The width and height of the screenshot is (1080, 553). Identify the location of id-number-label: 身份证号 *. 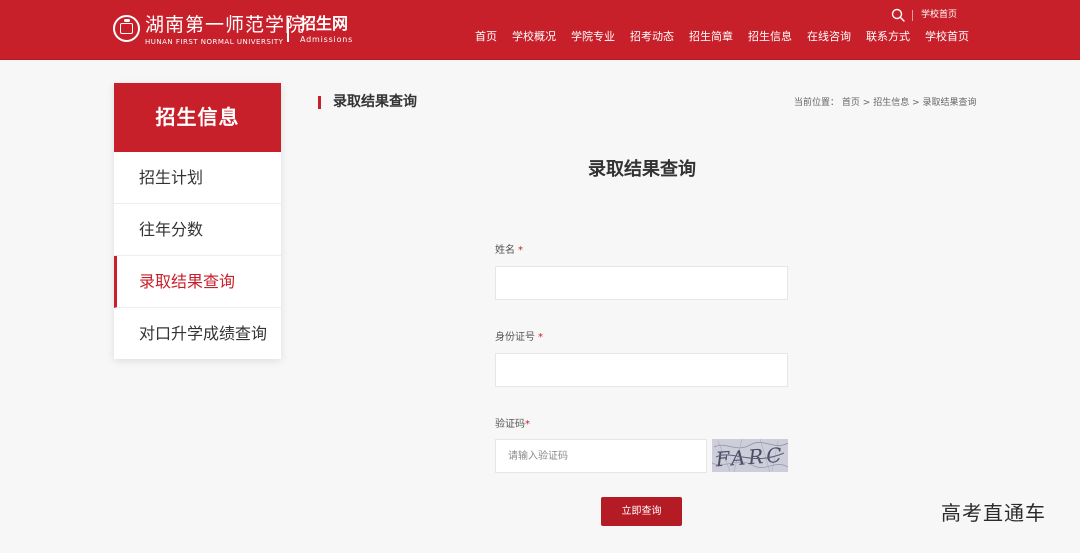
(519, 338).